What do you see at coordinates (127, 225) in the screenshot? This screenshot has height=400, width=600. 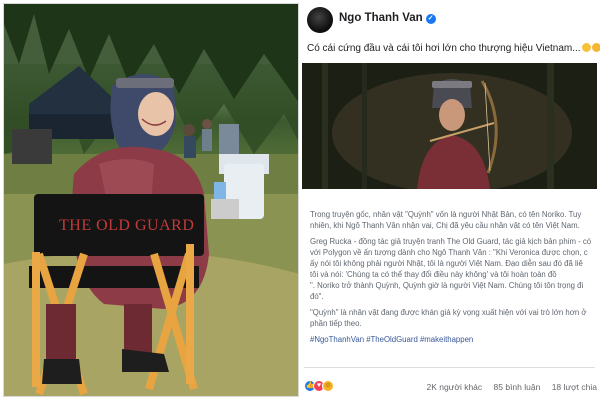 I see `chair-print-text: THE OLD GUARD` at bounding box center [127, 225].